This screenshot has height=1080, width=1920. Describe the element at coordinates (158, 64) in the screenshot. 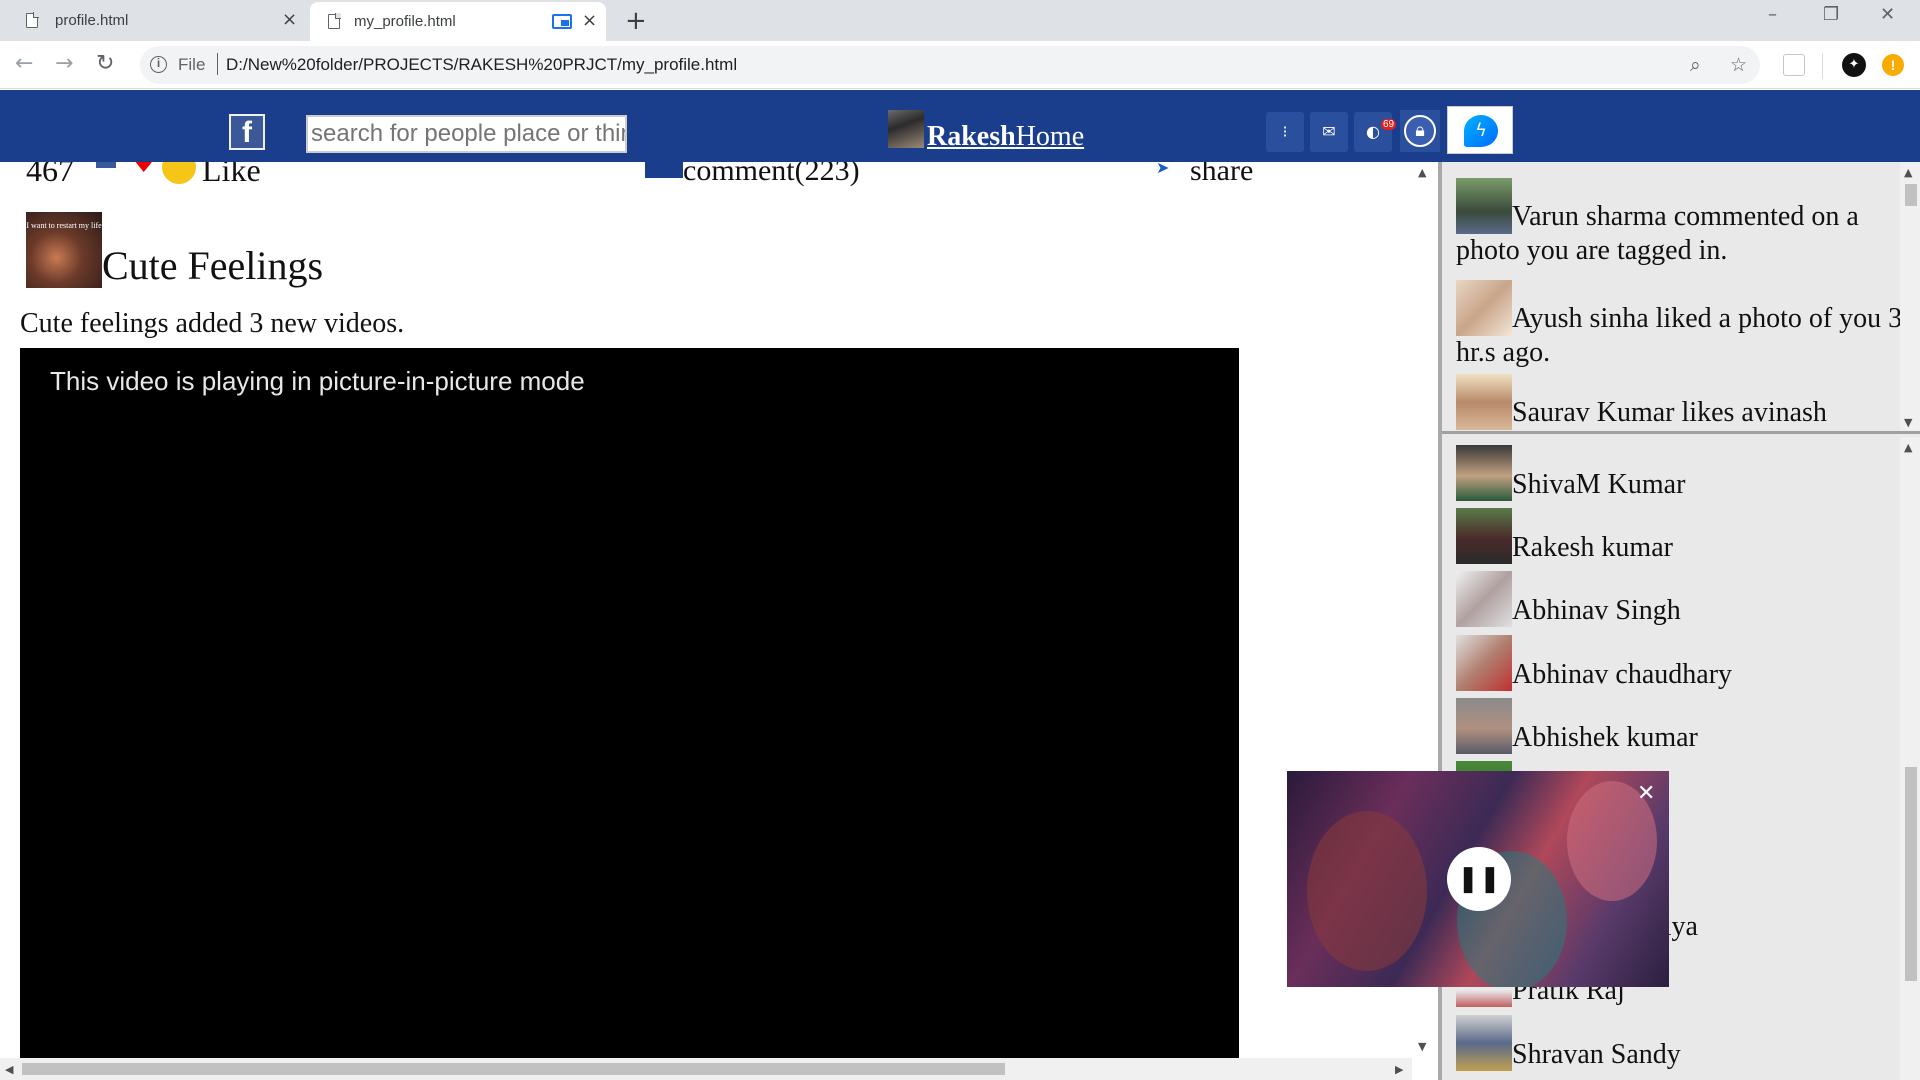

I see `info-icon: i` at that location.